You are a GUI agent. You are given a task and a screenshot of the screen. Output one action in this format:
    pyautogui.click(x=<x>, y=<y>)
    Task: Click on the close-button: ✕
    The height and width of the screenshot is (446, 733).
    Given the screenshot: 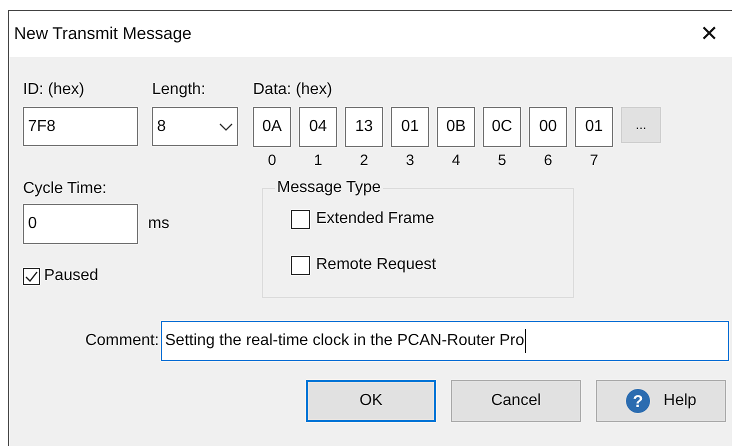 What is the action you would take?
    pyautogui.click(x=709, y=34)
    